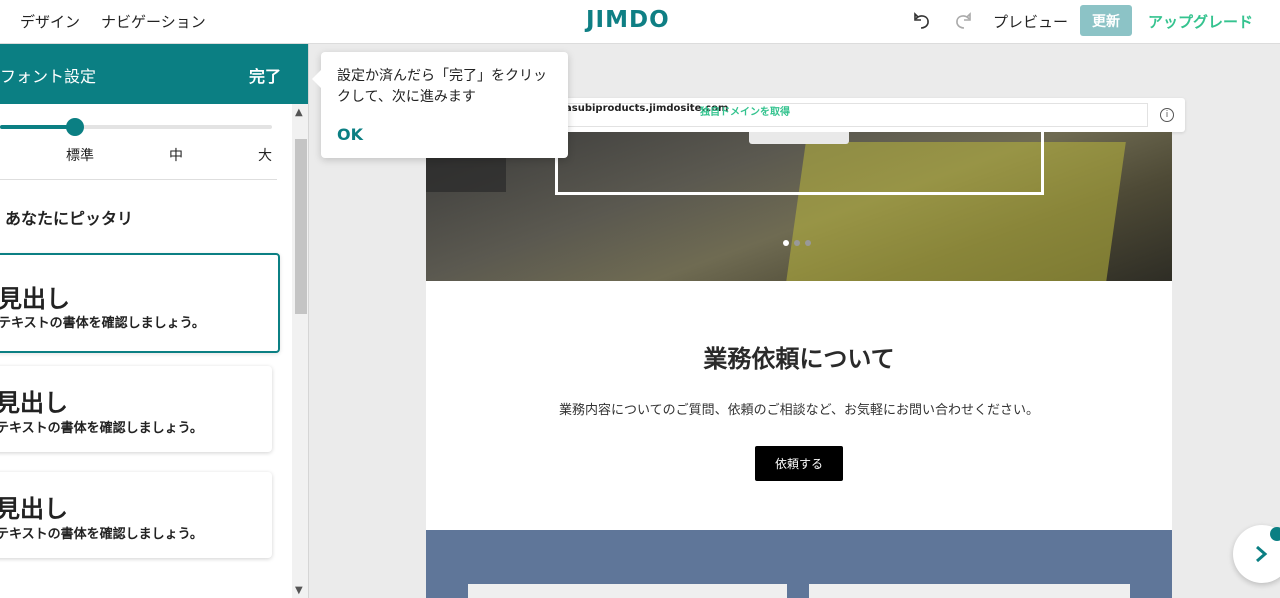 The width and height of the screenshot is (1280, 598). Describe the element at coordinates (1106, 20) in the screenshot. I see `update-button: 更新` at that location.